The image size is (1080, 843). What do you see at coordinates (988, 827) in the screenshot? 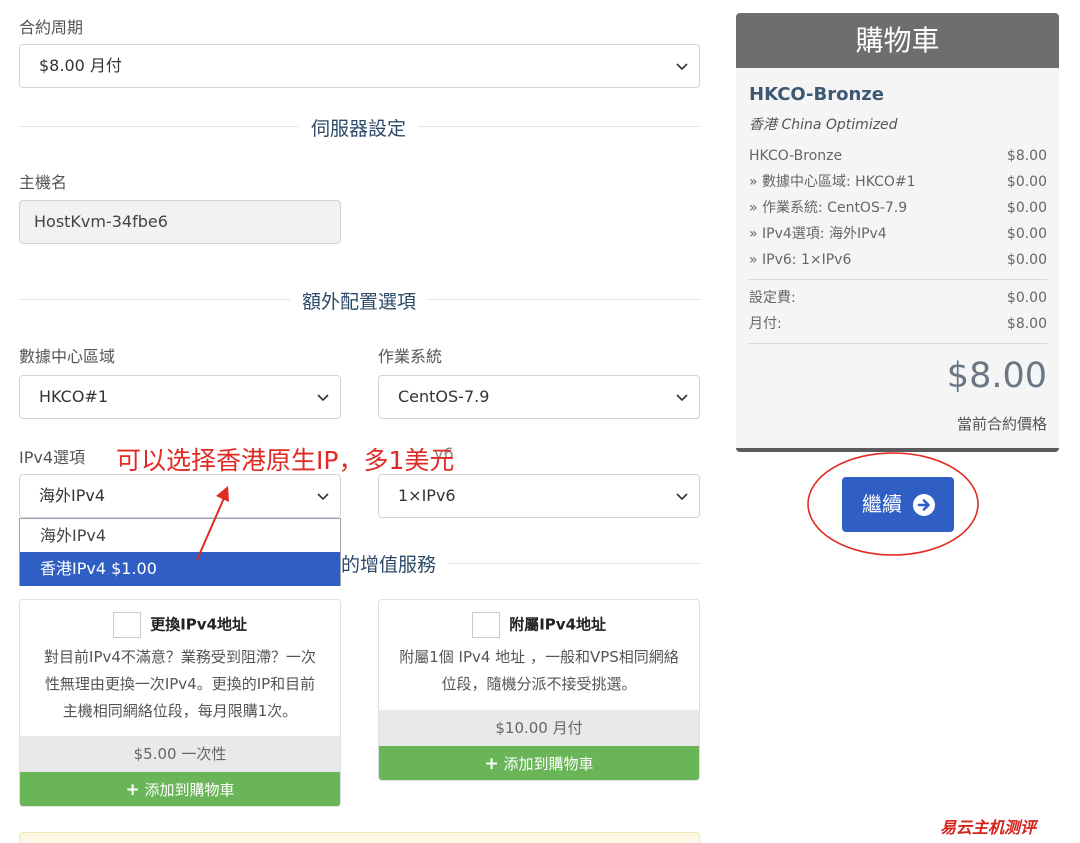
I see `watermark: 易云主机测评` at bounding box center [988, 827].